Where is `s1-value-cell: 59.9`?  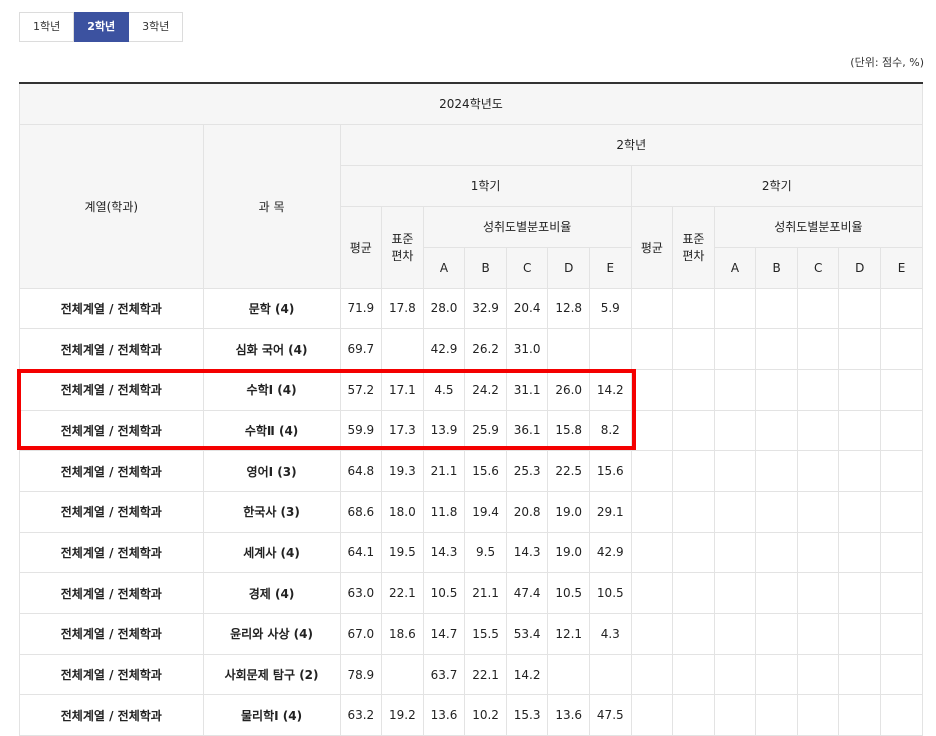
s1-value-cell: 59.9 is located at coordinates (361, 430).